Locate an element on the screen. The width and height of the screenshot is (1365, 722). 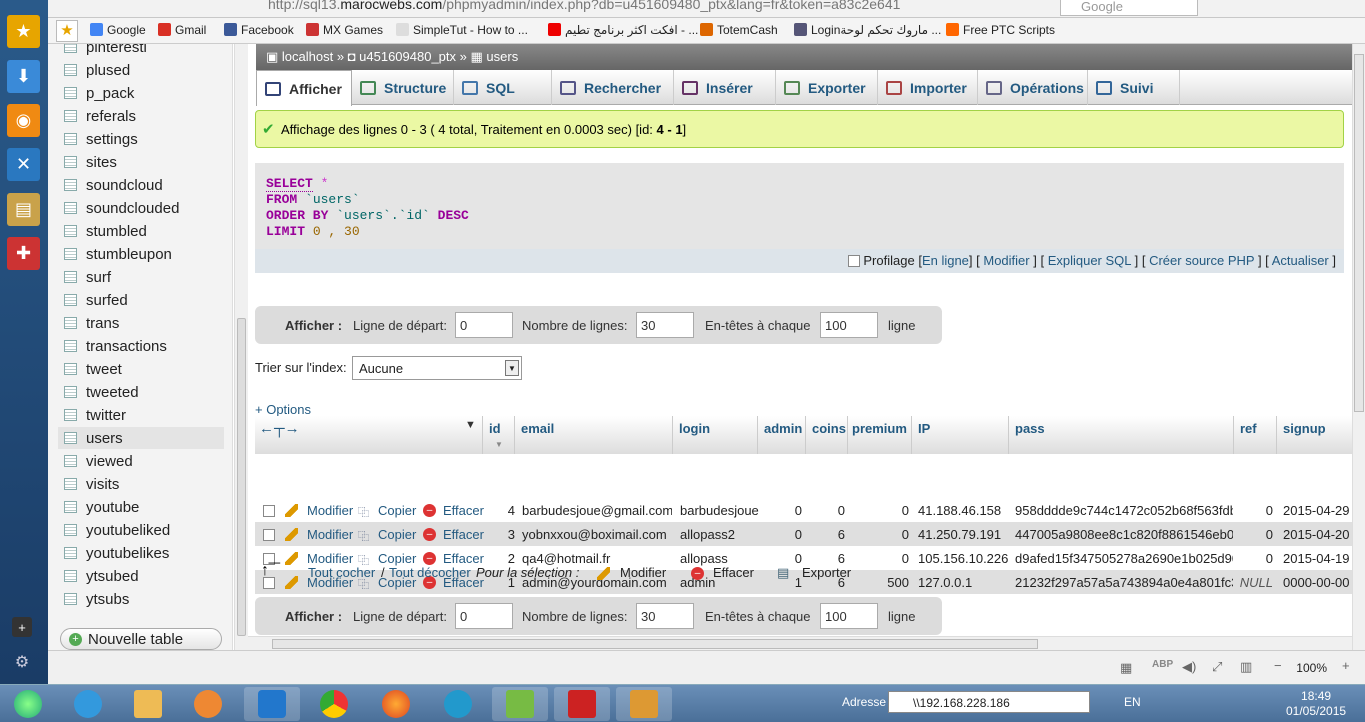
sidebar-item-viewed: viewed is located at coordinates (144, 461).